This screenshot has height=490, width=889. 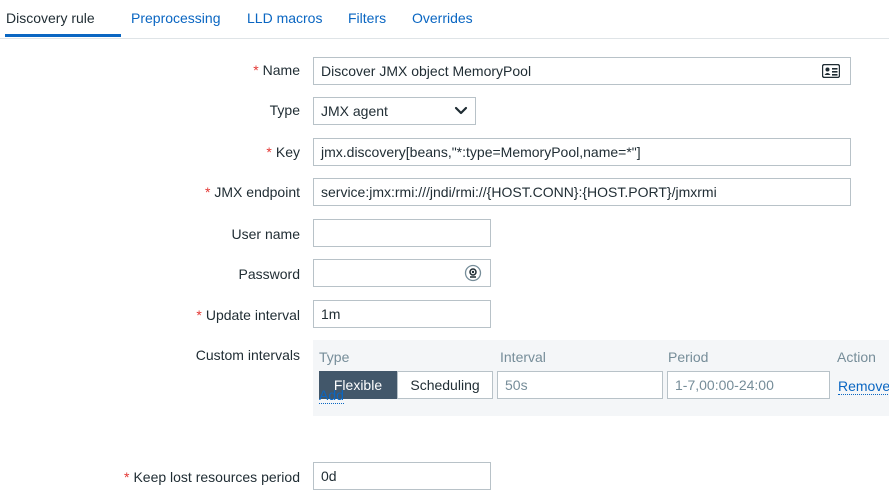 I want to click on type-select: JMX agent, so click(x=394, y=111).